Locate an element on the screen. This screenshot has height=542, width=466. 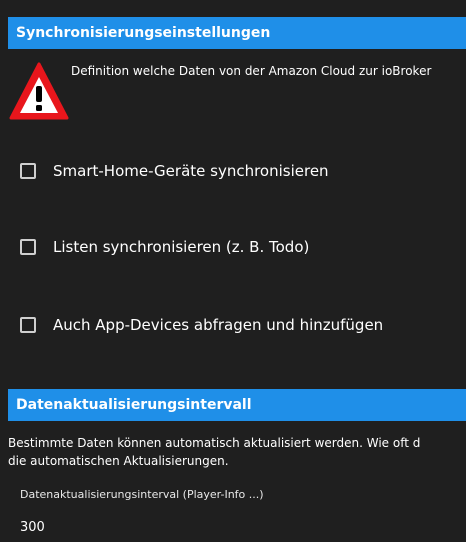
update-interval-description-line2: die automatischen Aktualisierungen. is located at coordinates (118, 461).